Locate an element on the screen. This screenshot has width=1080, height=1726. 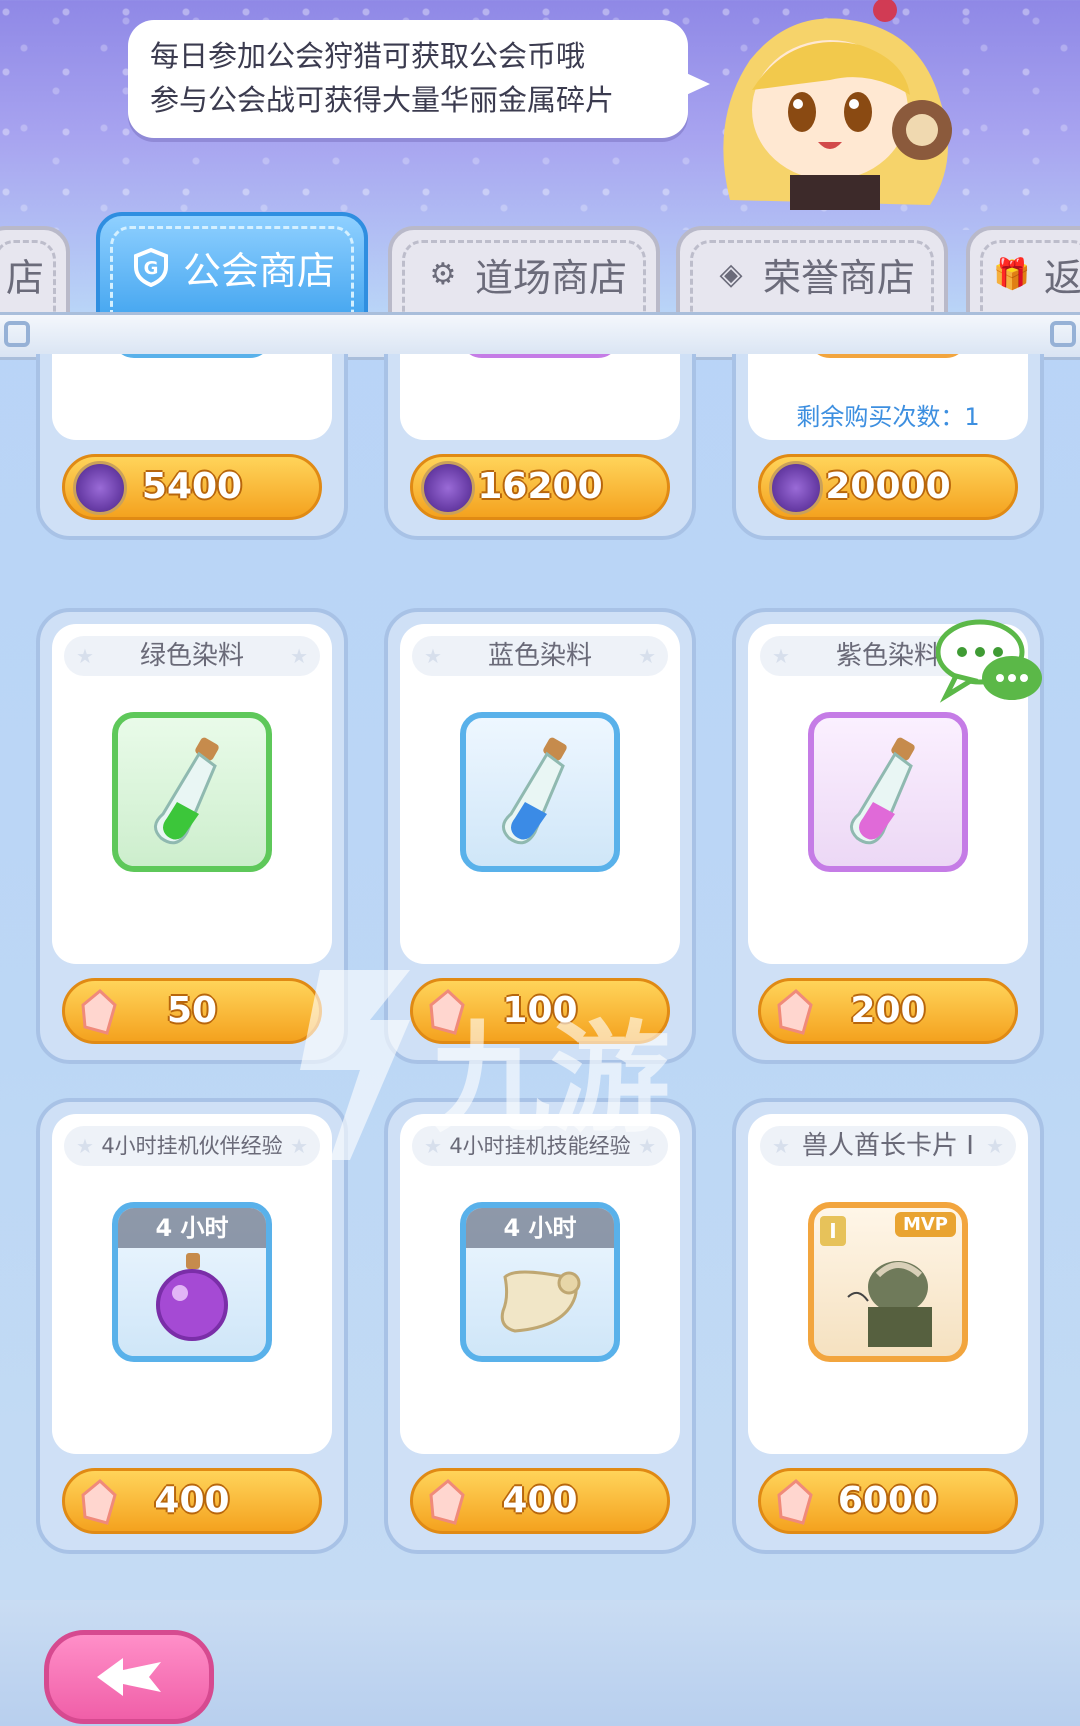
tip-line-1: 每日参加公会狩猎可获取公会币哦 is located at coordinates (368, 56).